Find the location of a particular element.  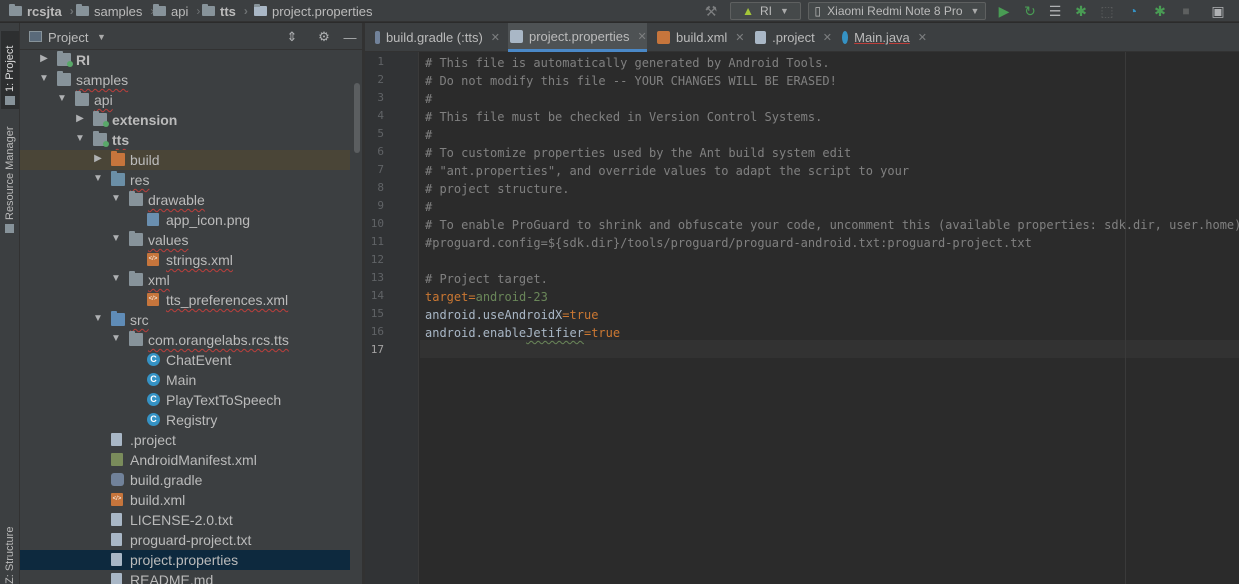

profile-icon: ◔ is located at coordinates (1133, 11).